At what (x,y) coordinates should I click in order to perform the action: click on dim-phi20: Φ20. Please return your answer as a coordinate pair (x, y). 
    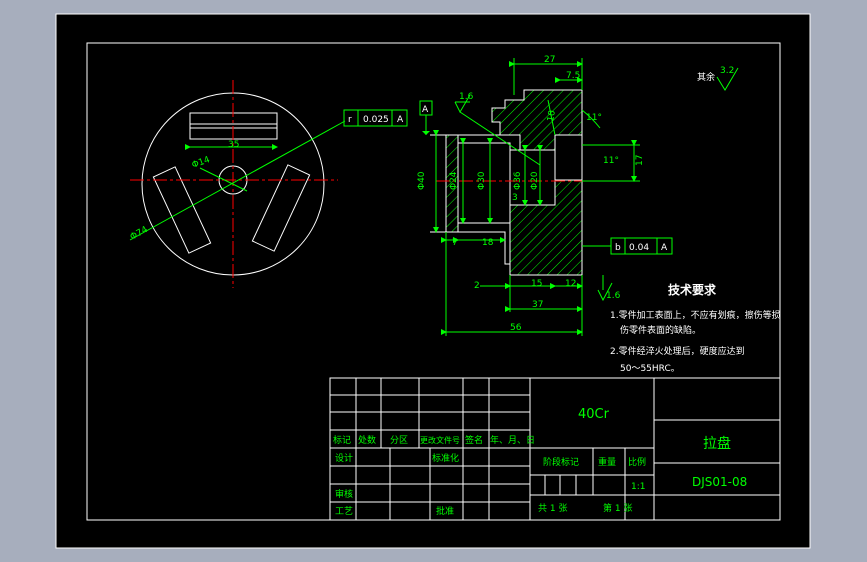
    Looking at the image, I should click on (535, 180).